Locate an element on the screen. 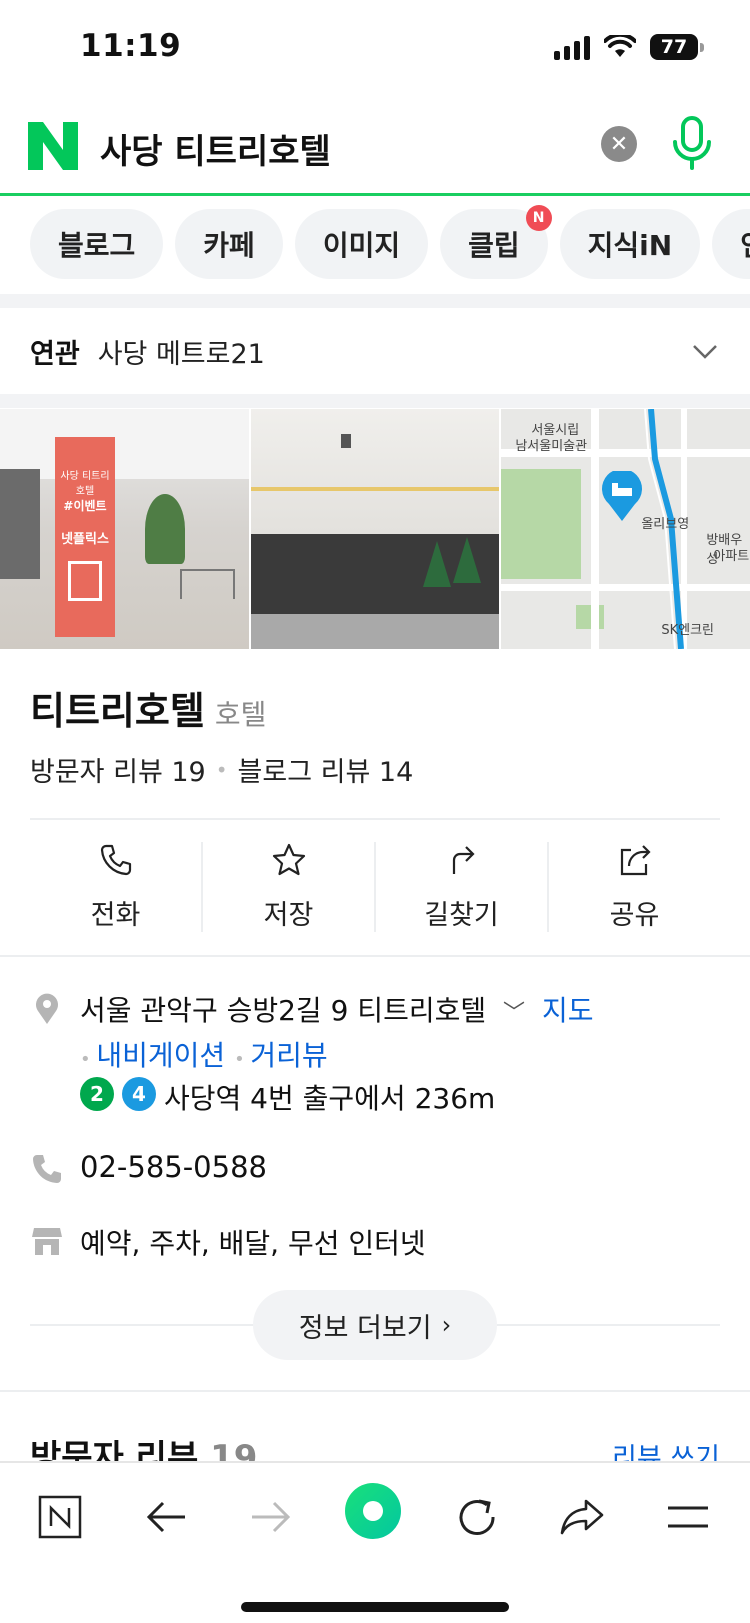  status-time: 11:19 is located at coordinates (131, 46).